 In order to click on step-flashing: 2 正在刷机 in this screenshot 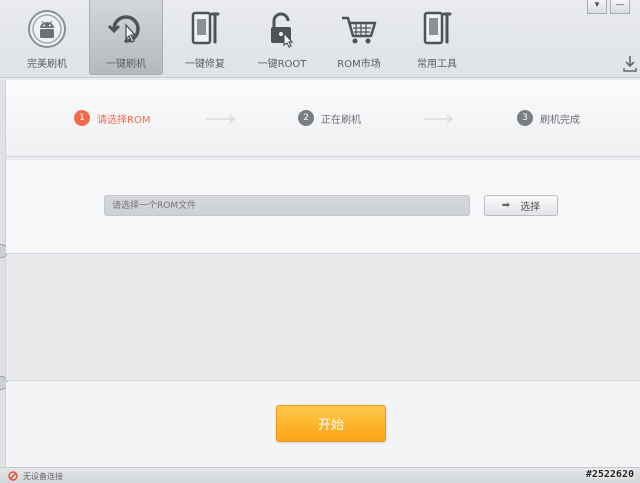, I will do `click(329, 118)`.